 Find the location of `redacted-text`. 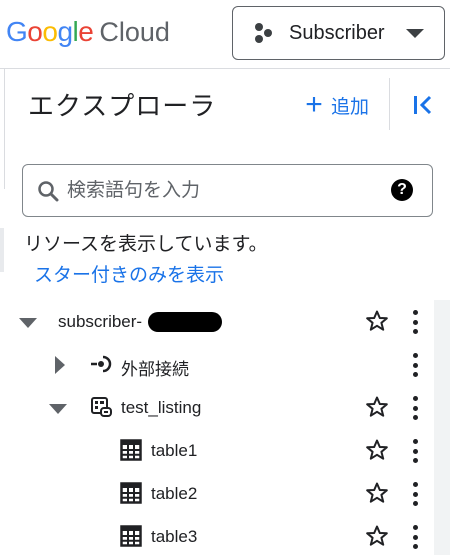

redacted-text is located at coordinates (185, 322).